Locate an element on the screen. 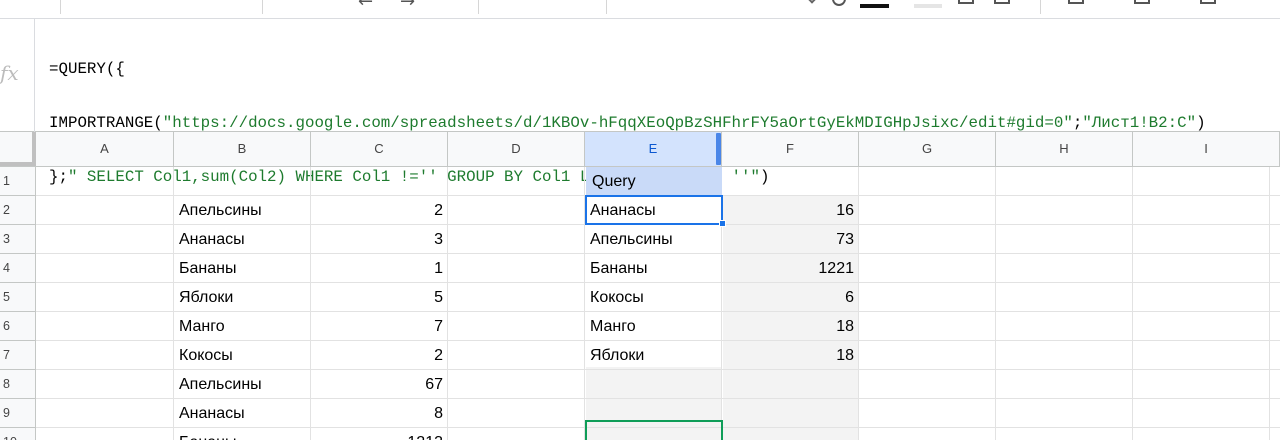  row-header-2: 2 is located at coordinates (18, 210).